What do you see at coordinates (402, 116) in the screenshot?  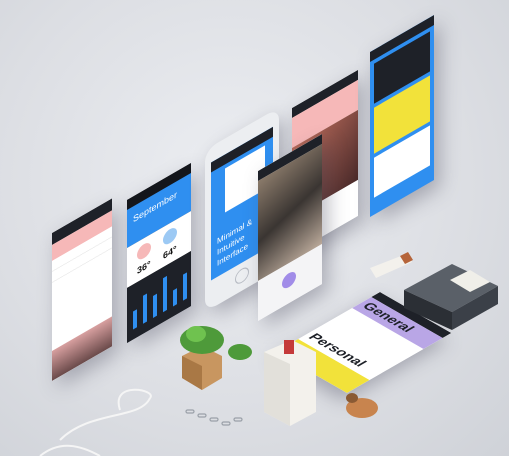 I see `gallery-screen` at bounding box center [402, 116].